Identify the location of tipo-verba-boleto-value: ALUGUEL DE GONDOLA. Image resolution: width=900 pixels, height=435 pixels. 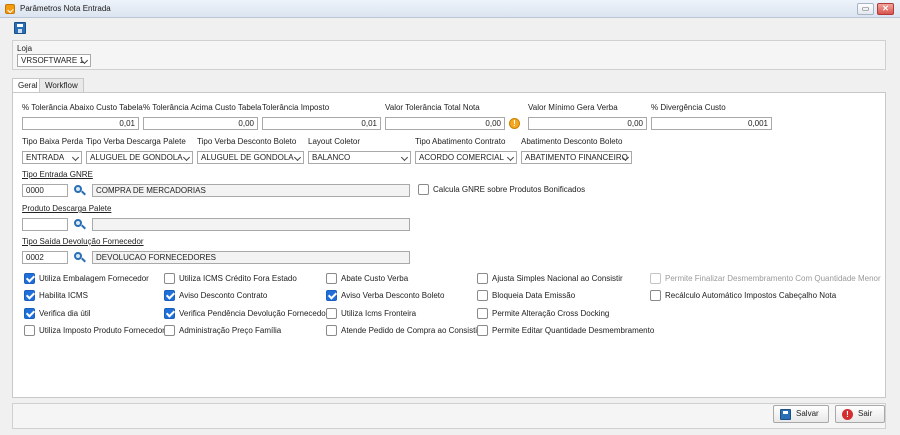
(247, 157).